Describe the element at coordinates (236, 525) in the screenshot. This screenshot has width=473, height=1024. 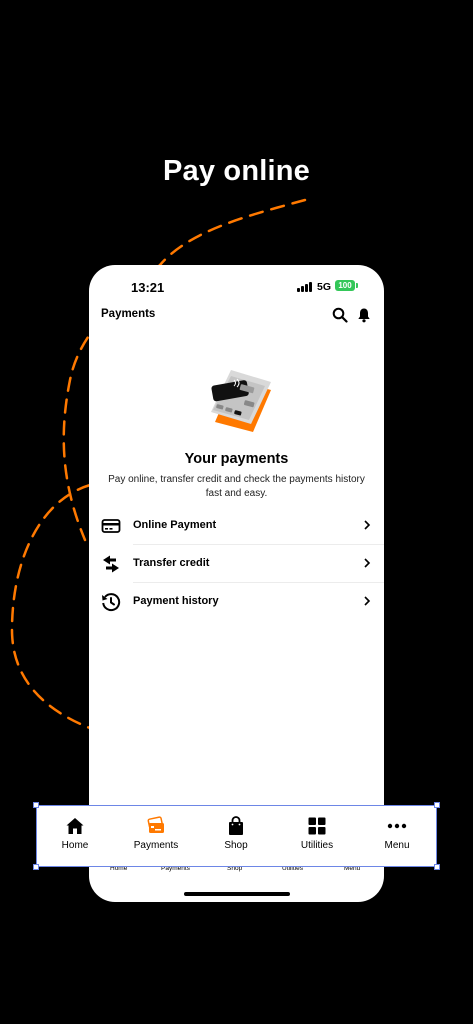
I see `menu-item-online-payment: Online Payment` at that location.